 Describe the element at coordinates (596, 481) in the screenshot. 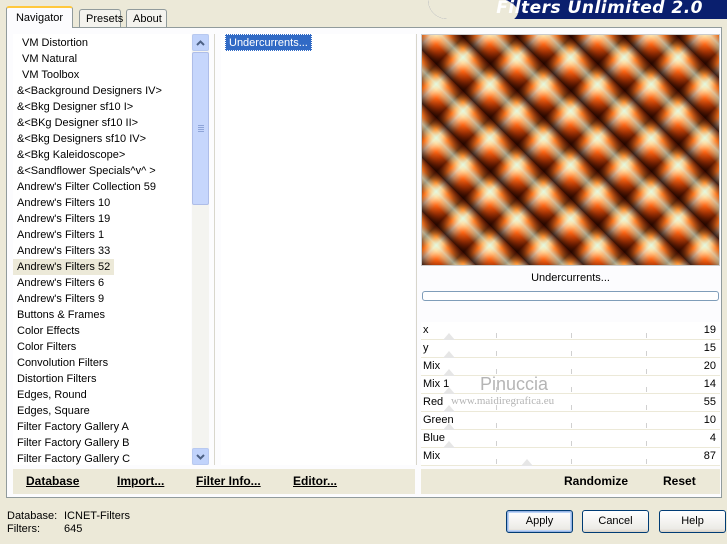

I see `randomize-button: Randomize` at that location.